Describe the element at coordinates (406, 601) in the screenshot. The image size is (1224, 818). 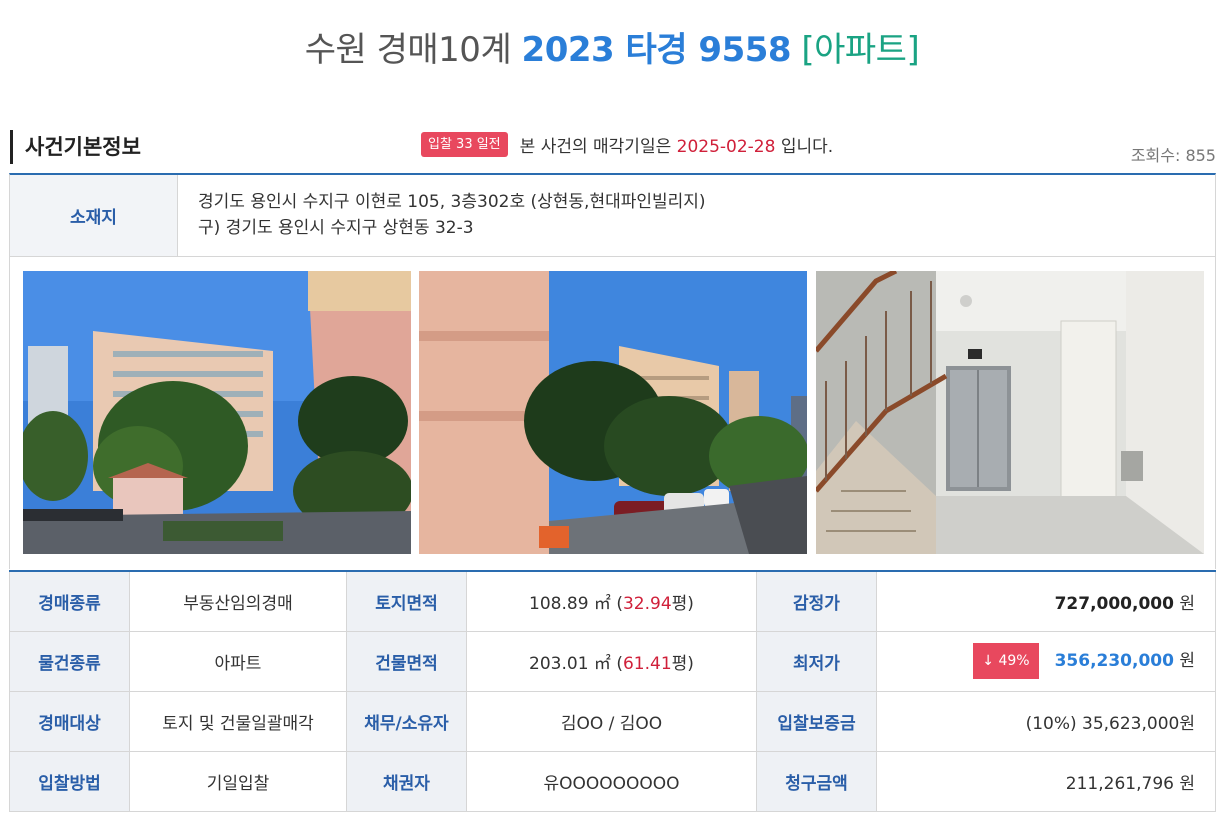
I see `land-area-label: 토지면적` at that location.